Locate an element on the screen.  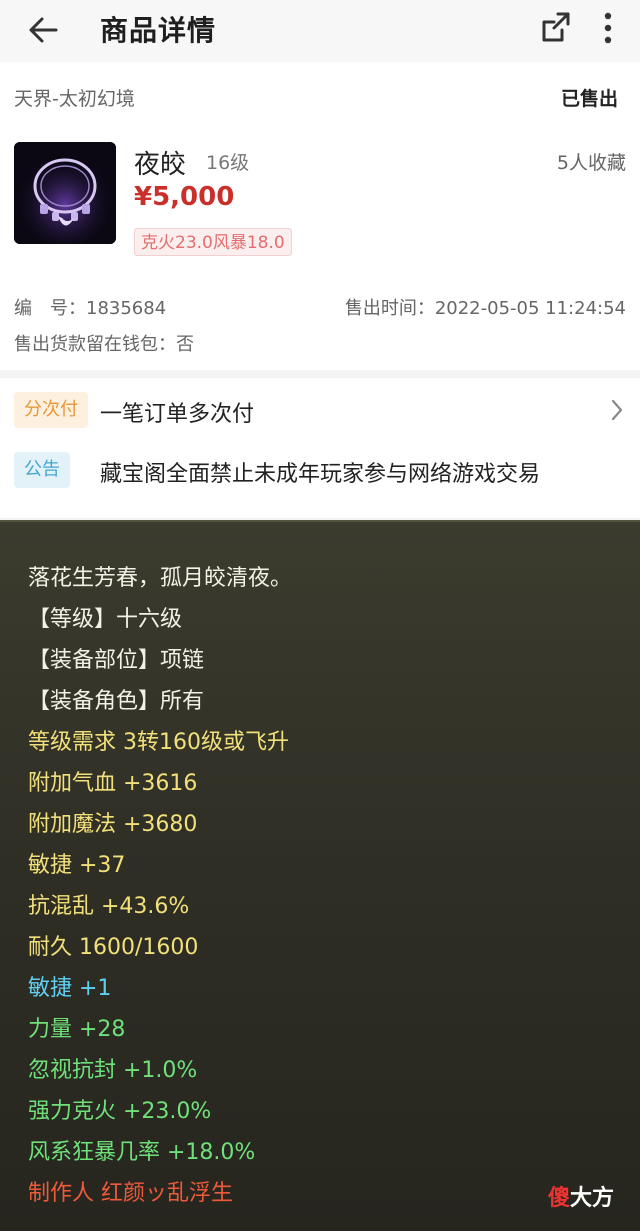
tooltip-line: 忽视抗封 +1.0% is located at coordinates (113, 1070).